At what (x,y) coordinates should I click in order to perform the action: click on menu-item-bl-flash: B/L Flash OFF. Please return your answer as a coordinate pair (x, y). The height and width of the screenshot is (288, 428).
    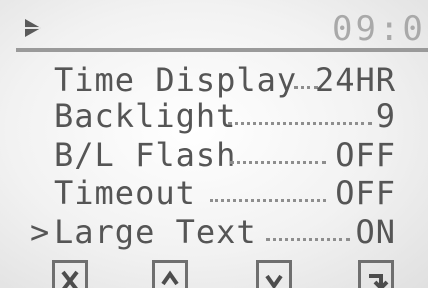
    Looking at the image, I should click on (213, 155).